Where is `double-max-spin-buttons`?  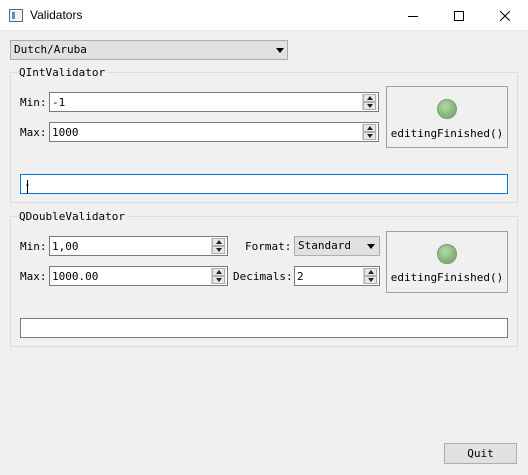 double-max-spin-buttons is located at coordinates (218, 276).